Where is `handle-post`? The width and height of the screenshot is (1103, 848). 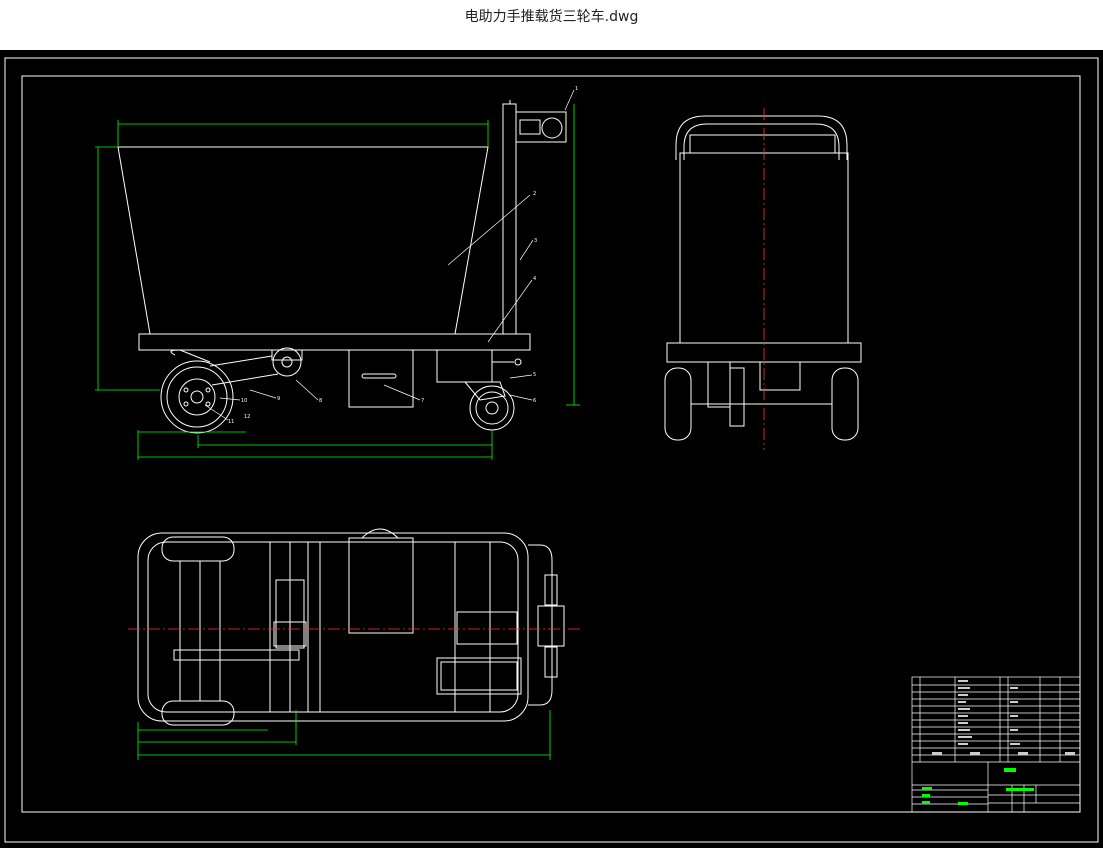
handle-post is located at coordinates (509, 219).